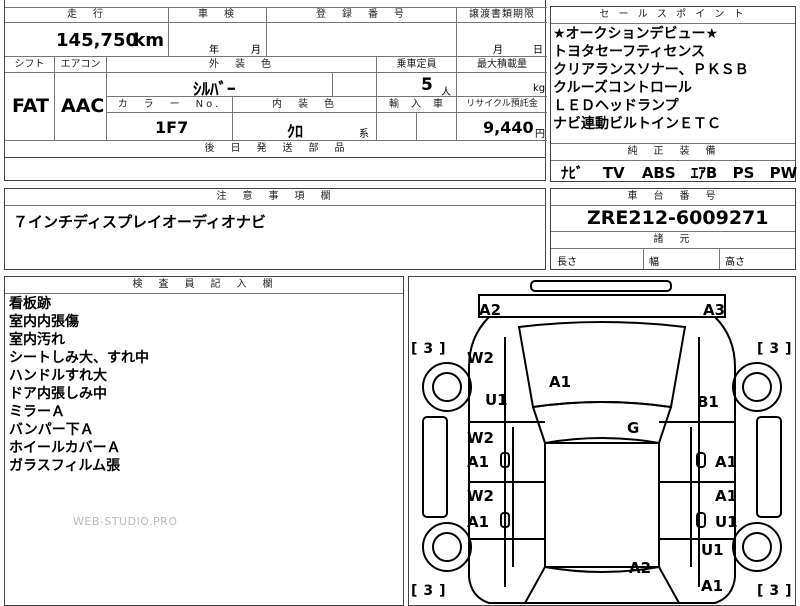 The image size is (800, 606). I want to click on inspector-line: 室内汚れ, so click(37, 340).